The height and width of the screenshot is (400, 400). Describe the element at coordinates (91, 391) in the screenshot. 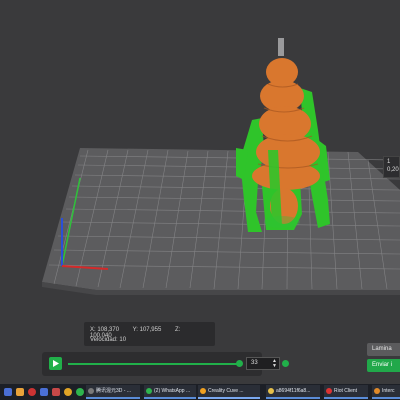

I see `hunyuan-icon` at that location.